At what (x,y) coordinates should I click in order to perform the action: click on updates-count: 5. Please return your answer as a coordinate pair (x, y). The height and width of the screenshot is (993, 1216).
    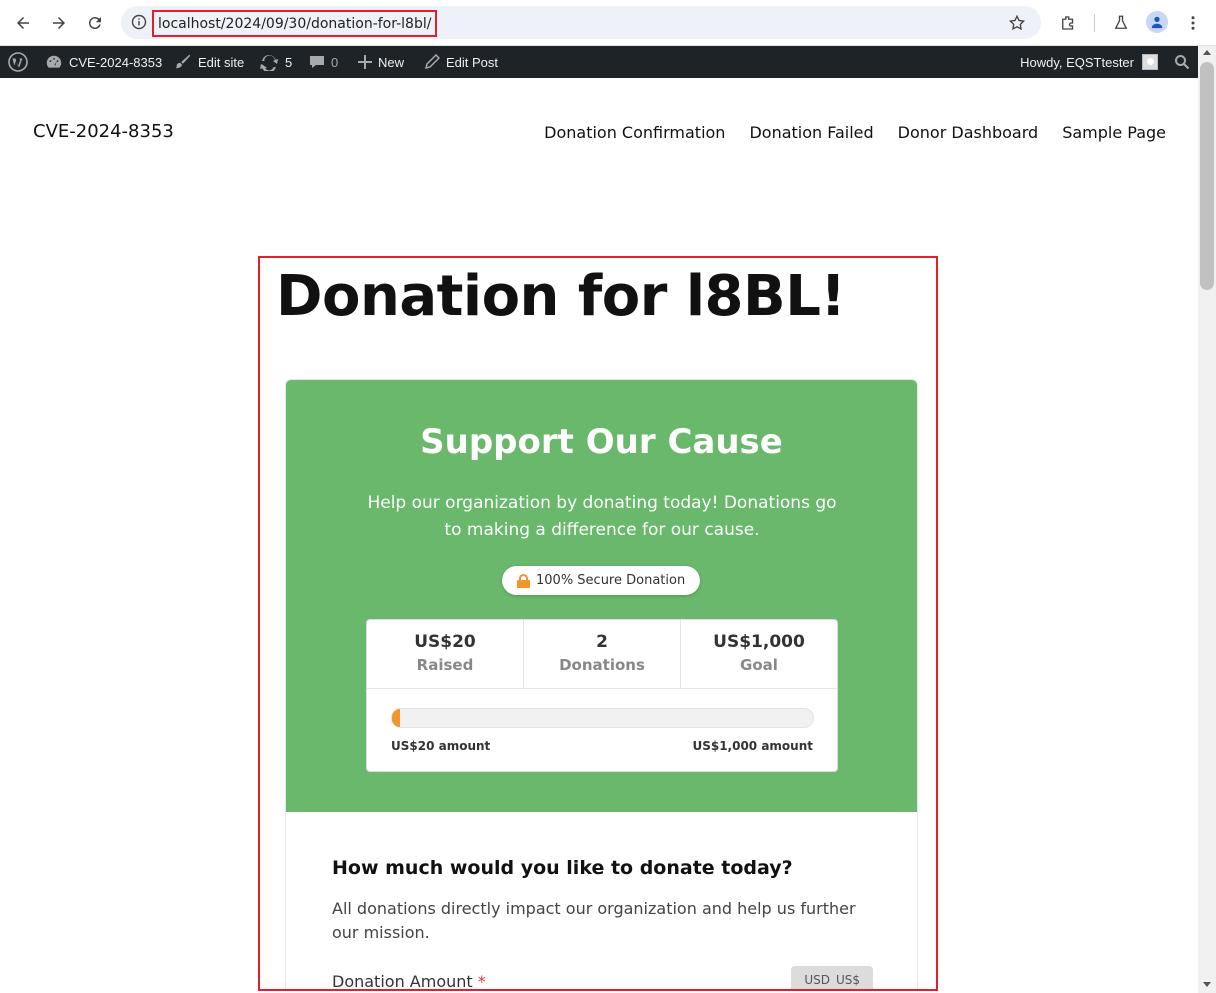
    Looking at the image, I should click on (289, 62).